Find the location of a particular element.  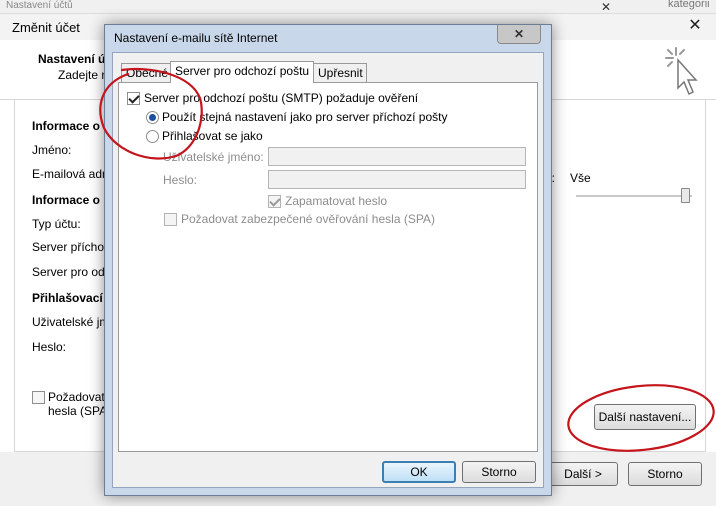

window-title: Změnit účet is located at coordinates (46, 27).